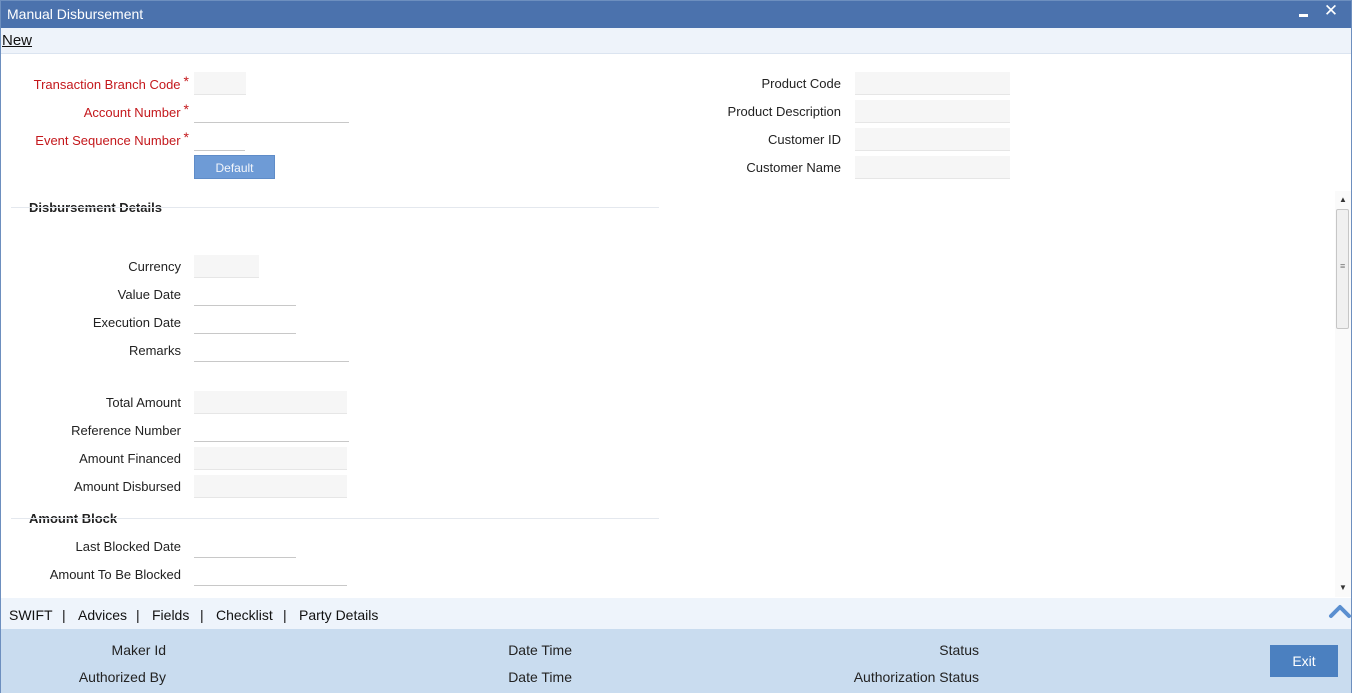 Image resolution: width=1352 pixels, height=693 pixels. Describe the element at coordinates (244, 615) in the screenshot. I see `tab-checklist: Checklist` at that location.